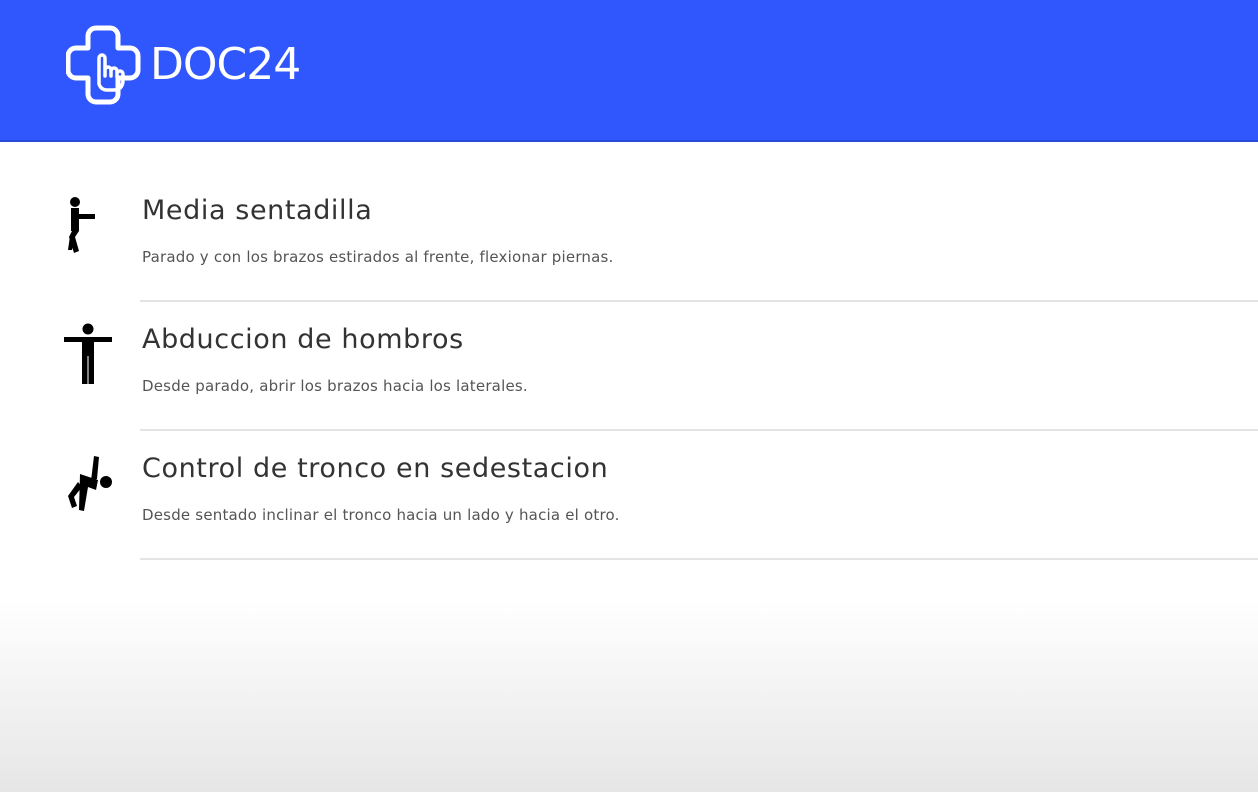 This screenshot has width=1258, height=792. Describe the element at coordinates (89, 485) in the screenshot. I see `seated-side-bend-figure-icon` at that location.